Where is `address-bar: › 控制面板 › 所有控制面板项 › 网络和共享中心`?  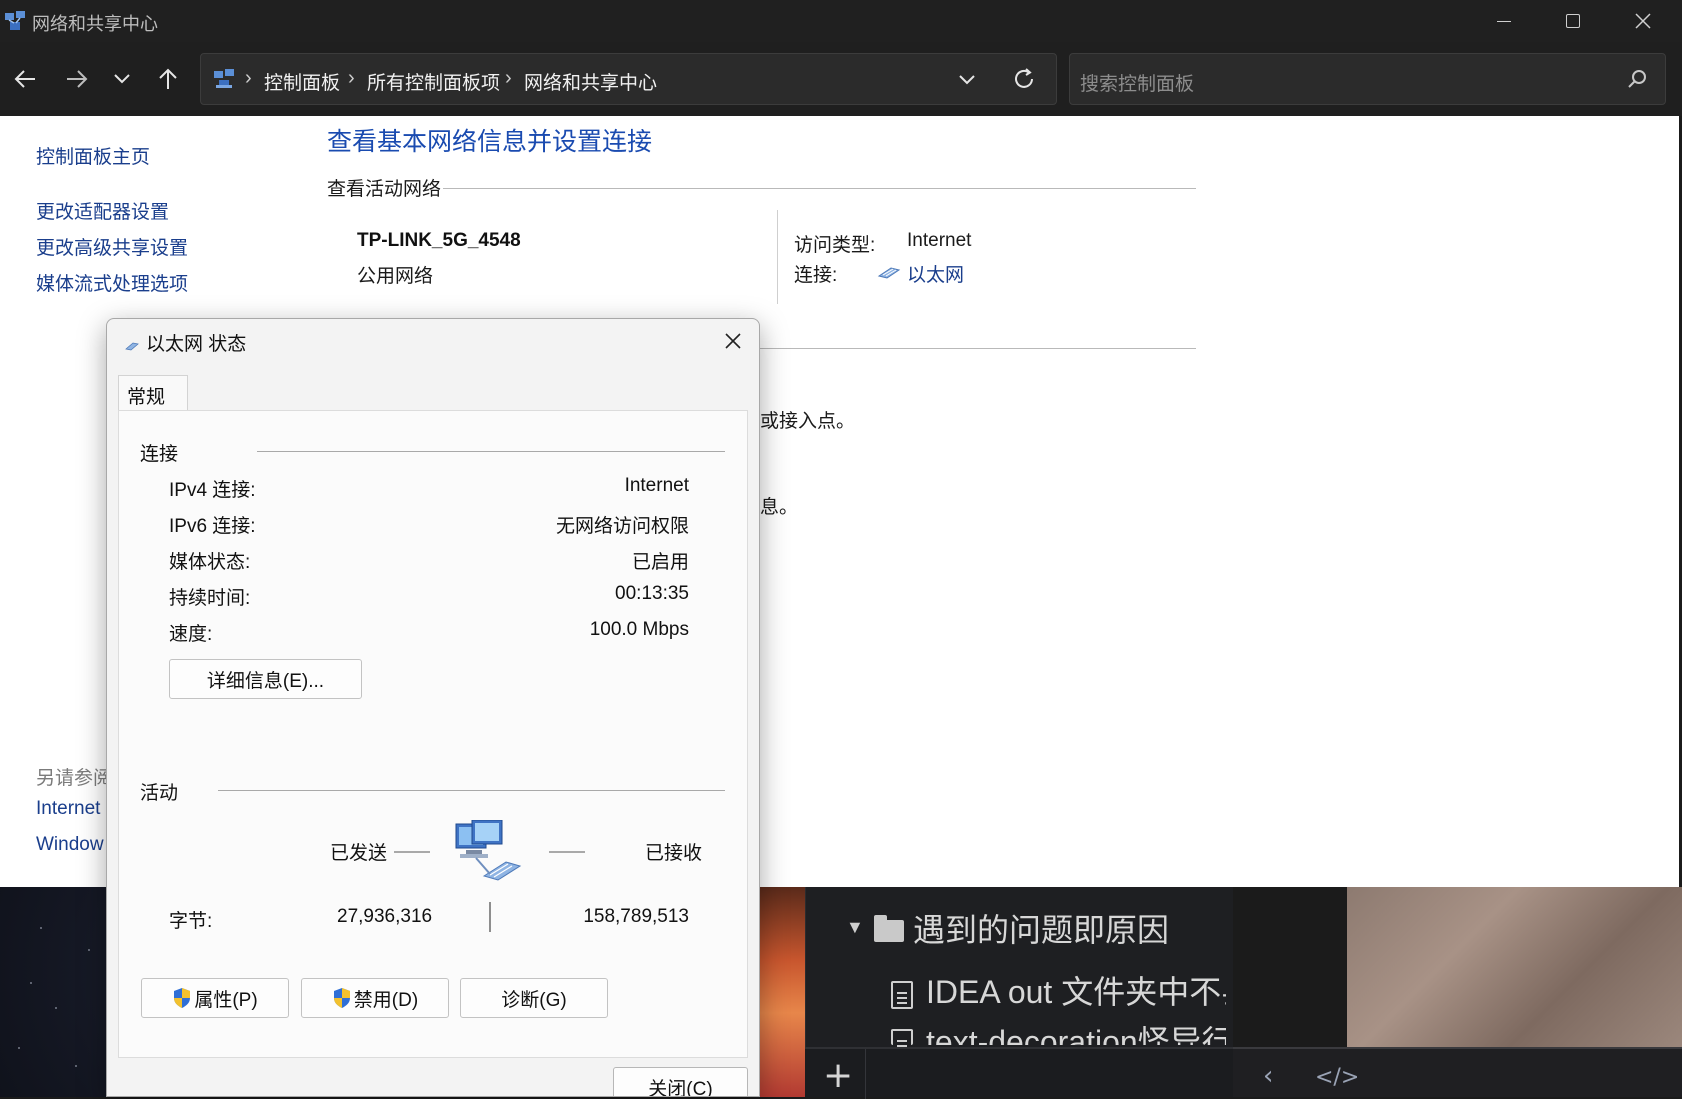
address-bar: › 控制面板 › 所有控制面板项 › 网络和共享中心 is located at coordinates (628, 79).